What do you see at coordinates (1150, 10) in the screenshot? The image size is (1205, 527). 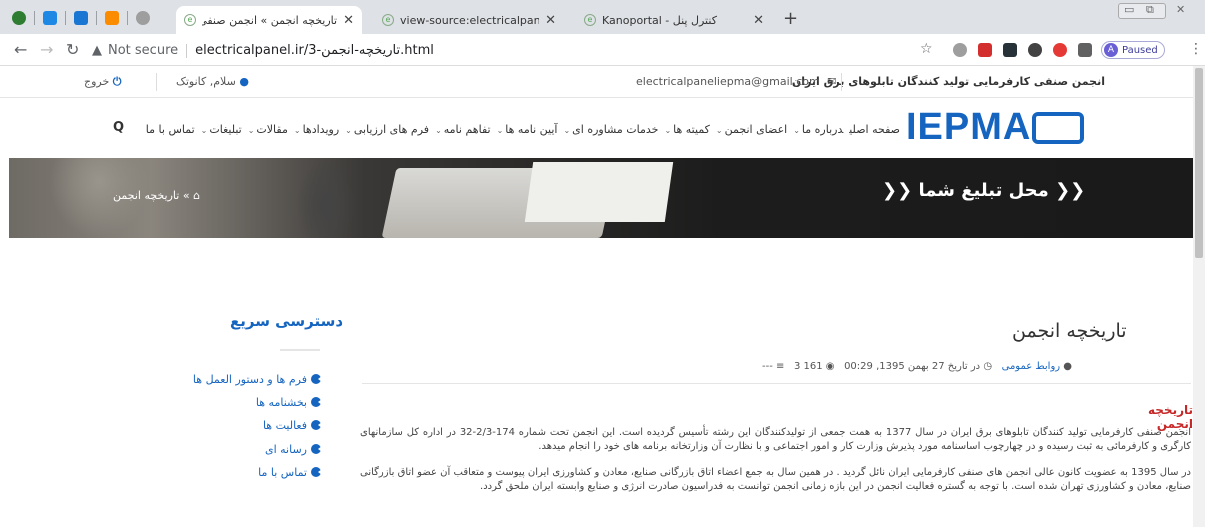 I see `restore-icon: ⧉` at bounding box center [1150, 10].